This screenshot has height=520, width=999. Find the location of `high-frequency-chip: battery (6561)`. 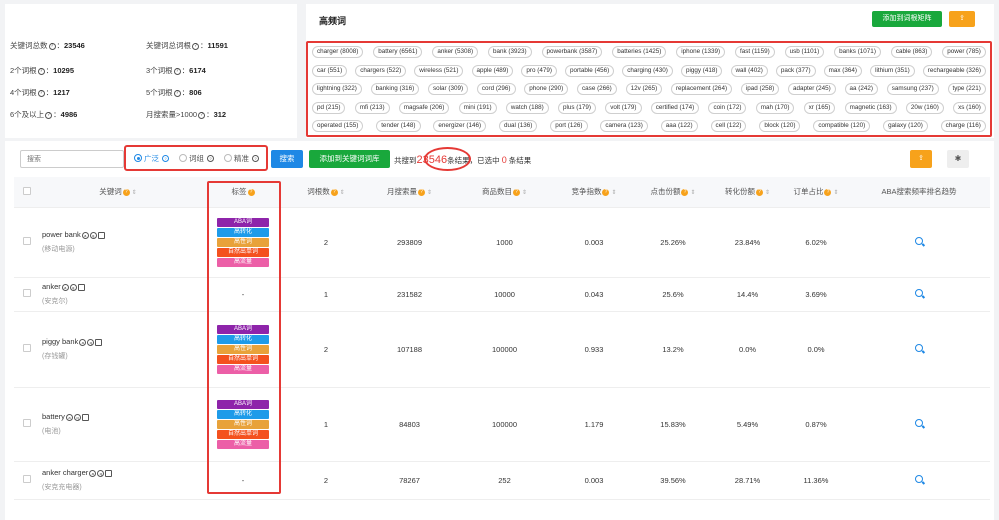

high-frequency-chip: battery (6561) is located at coordinates (398, 52).